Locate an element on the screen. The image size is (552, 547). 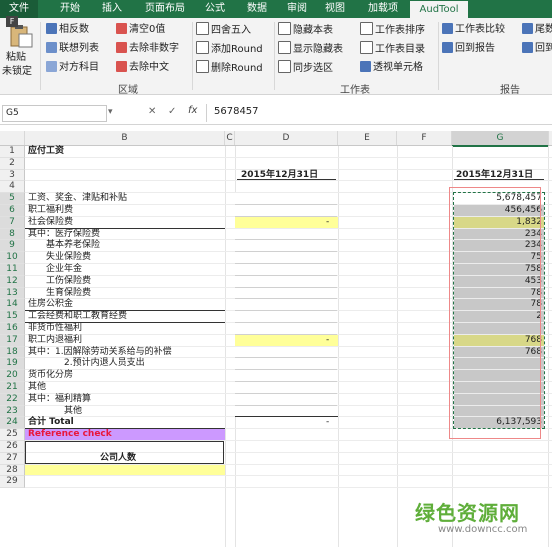
tail-number-button: 尾数 is located at coordinates (537, 30).